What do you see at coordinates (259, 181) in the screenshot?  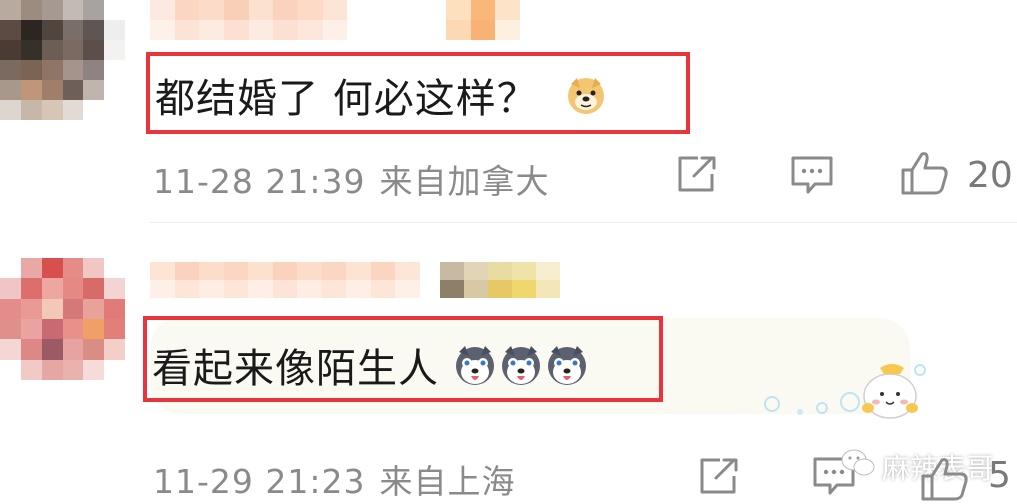 I see `comment-date: 11-28 21:39` at bounding box center [259, 181].